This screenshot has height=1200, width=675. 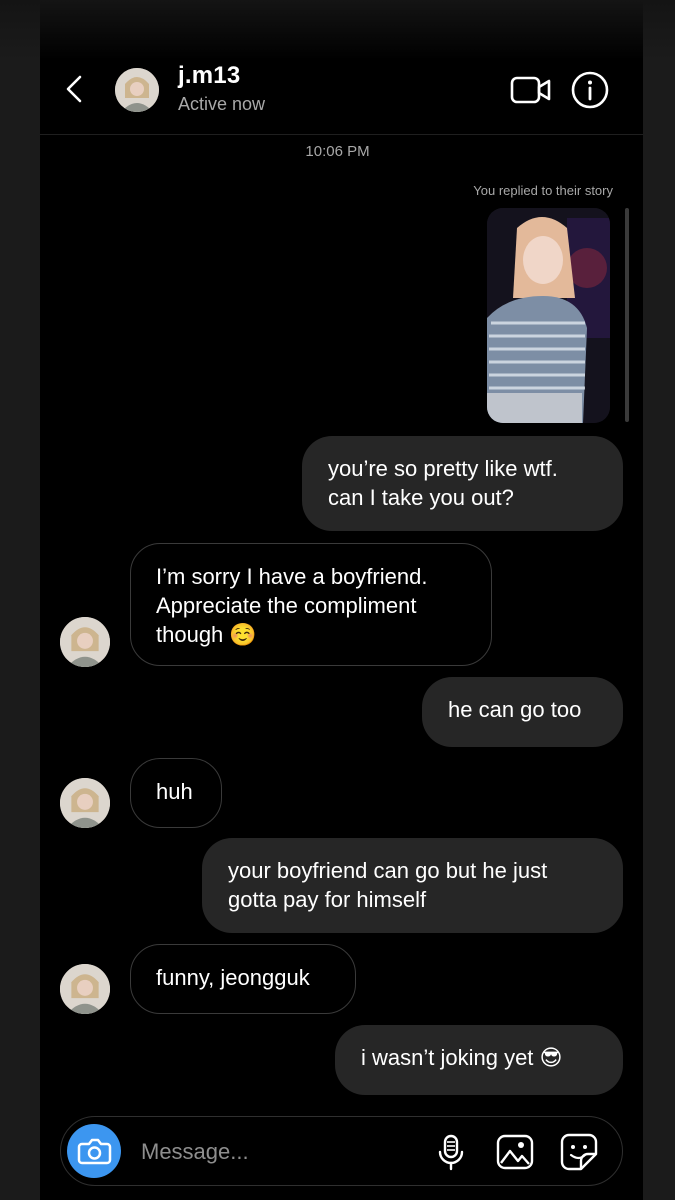 I want to click on story-thumbnail, so click(x=548, y=315).